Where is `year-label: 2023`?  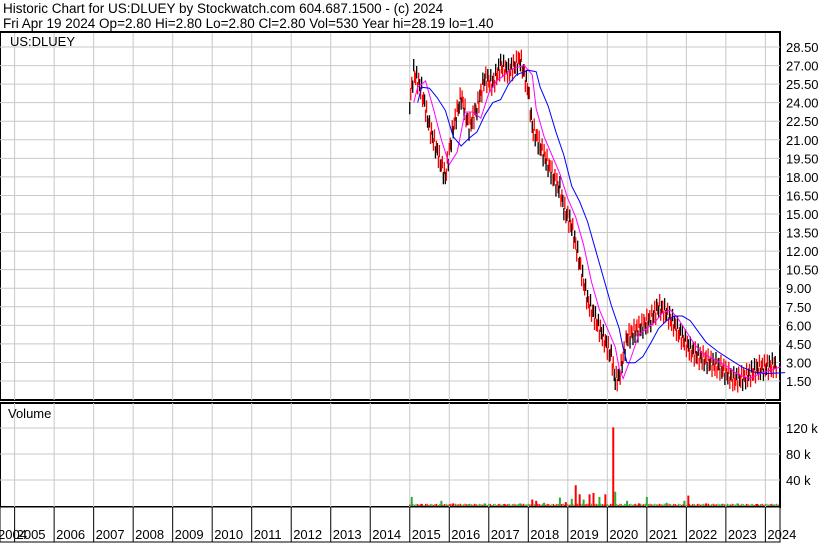 year-label: 2023 is located at coordinates (742, 534).